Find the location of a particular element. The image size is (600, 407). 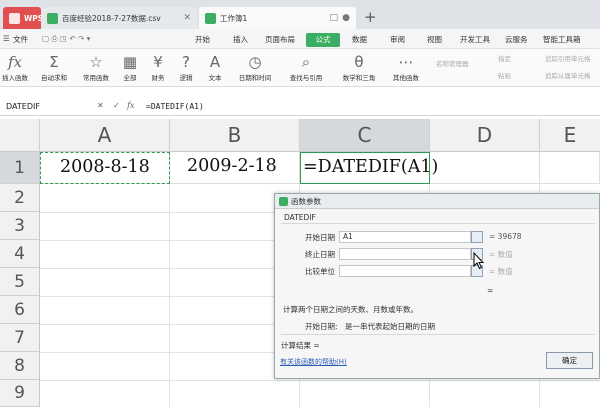

trace-precedents-button: 追踪引用单元格 is located at coordinates (568, 58).